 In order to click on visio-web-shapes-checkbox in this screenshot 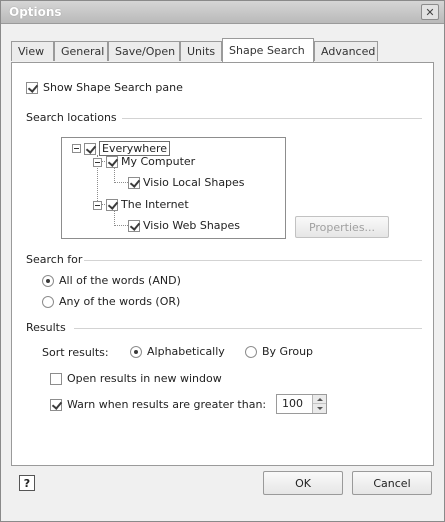, I will do `click(134, 225)`.